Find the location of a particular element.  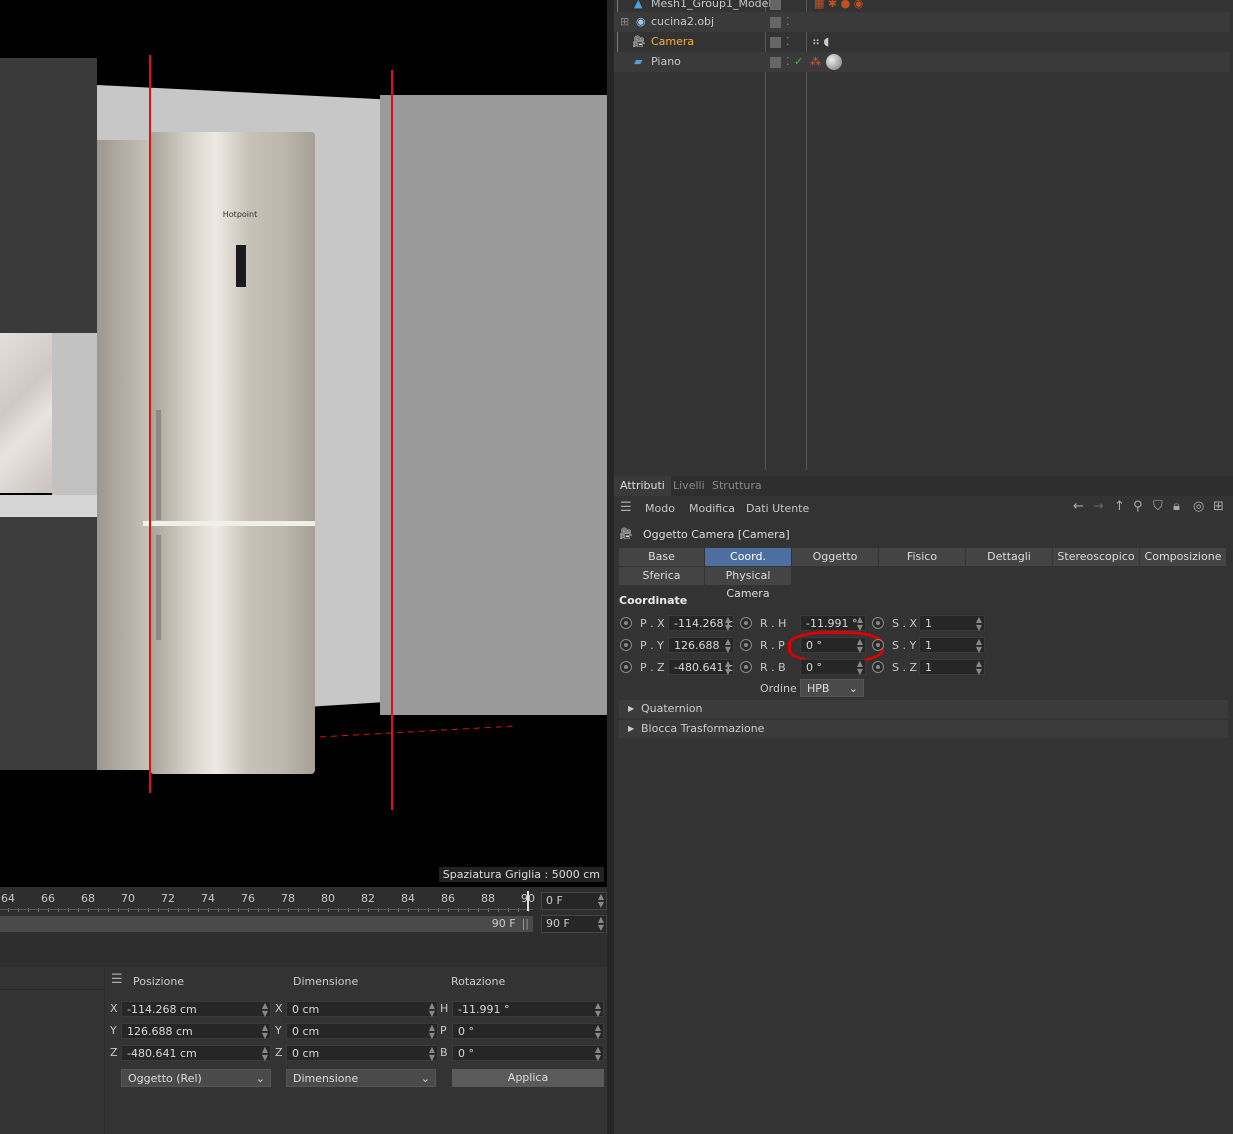

coord-row-z: P . Z -480.641 c ▲ ▼ R . B 0 ° ▲ ▼ S . Z 1 ▲ ▼ is located at coordinates (923, 669).